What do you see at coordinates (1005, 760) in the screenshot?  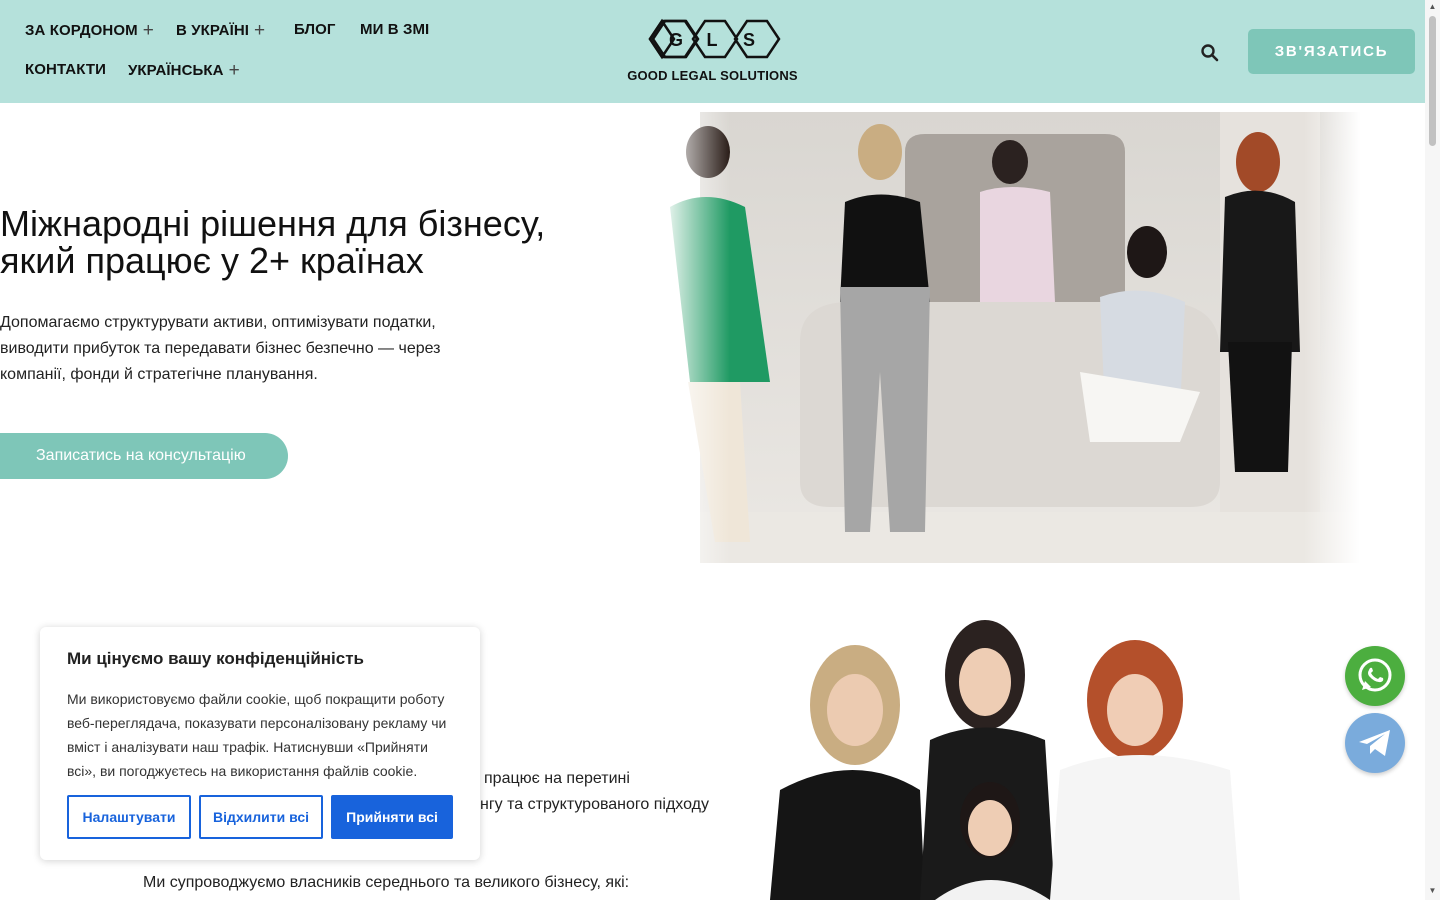 I see `team-group-photo` at bounding box center [1005, 760].